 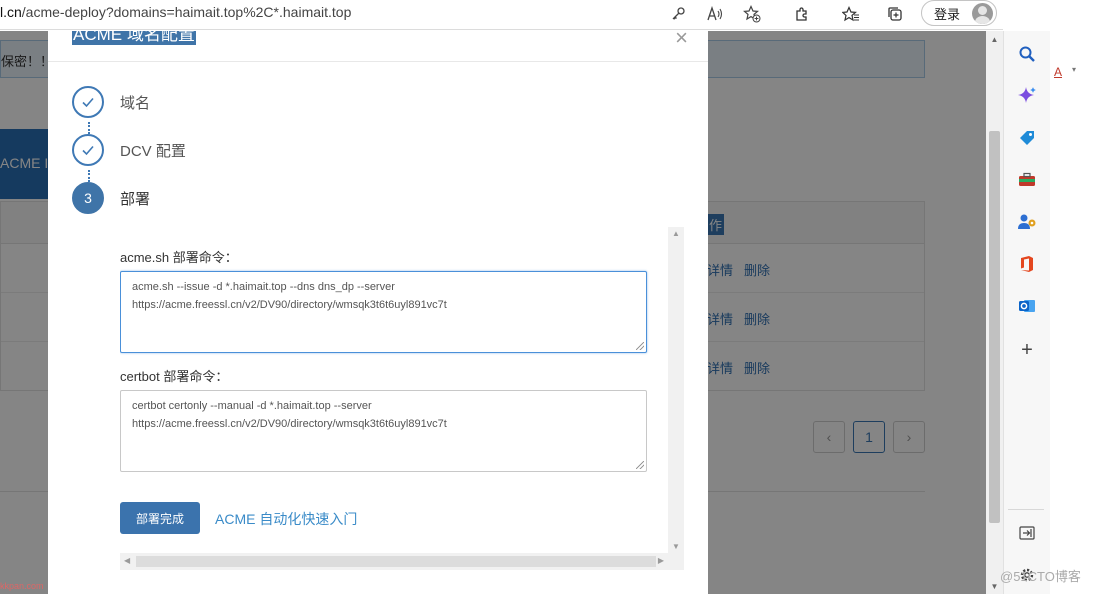 What do you see at coordinates (1040, 576) in the screenshot?
I see `watermark-right: @51CTO博客` at bounding box center [1040, 576].